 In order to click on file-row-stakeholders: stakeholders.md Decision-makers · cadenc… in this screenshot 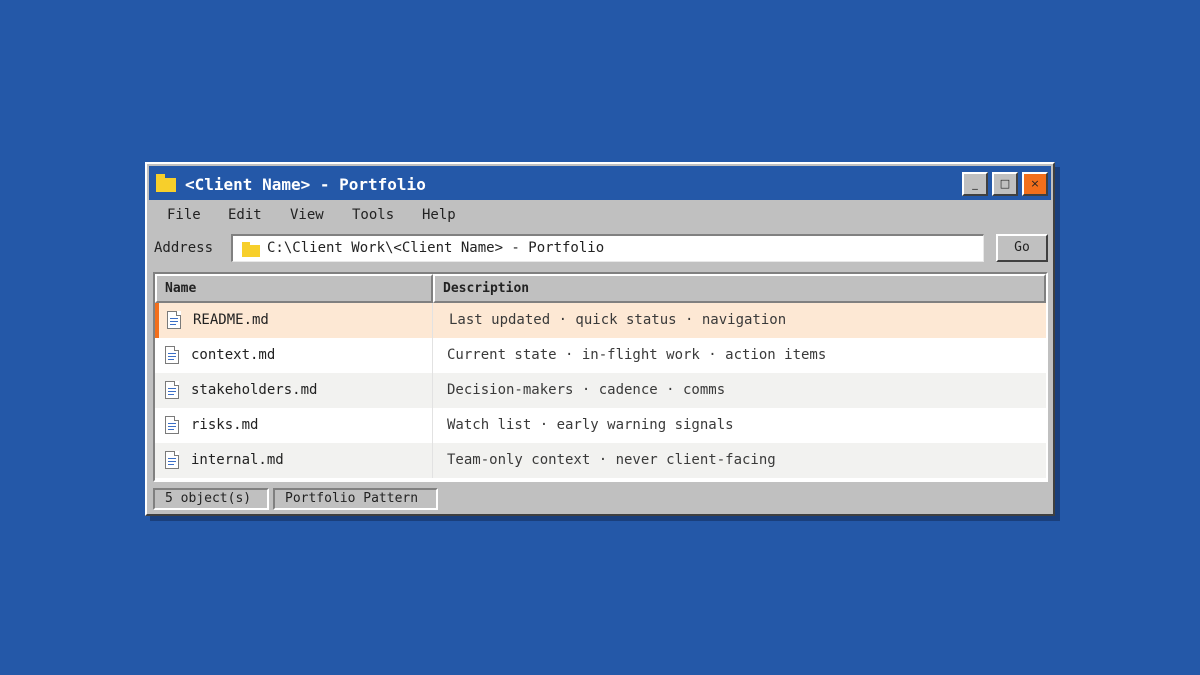, I will do `click(600, 390)`.